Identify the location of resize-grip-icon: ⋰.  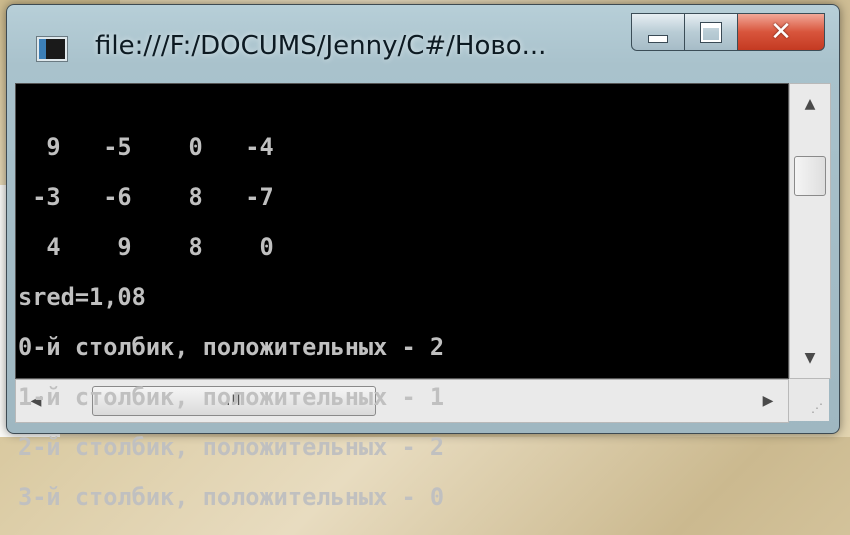
(817, 408).